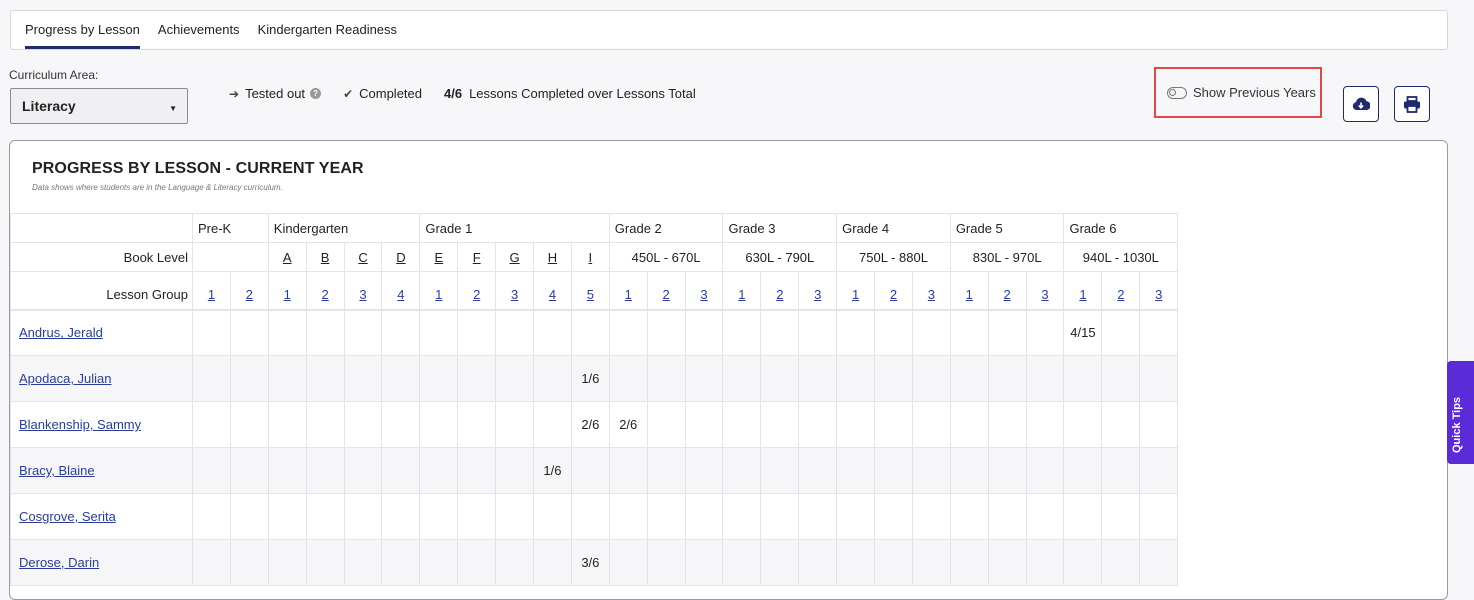 This screenshot has height=600, width=1474. What do you see at coordinates (101, 332) in the screenshot?
I see `student-name-link: Andrus, Jerald` at bounding box center [101, 332].